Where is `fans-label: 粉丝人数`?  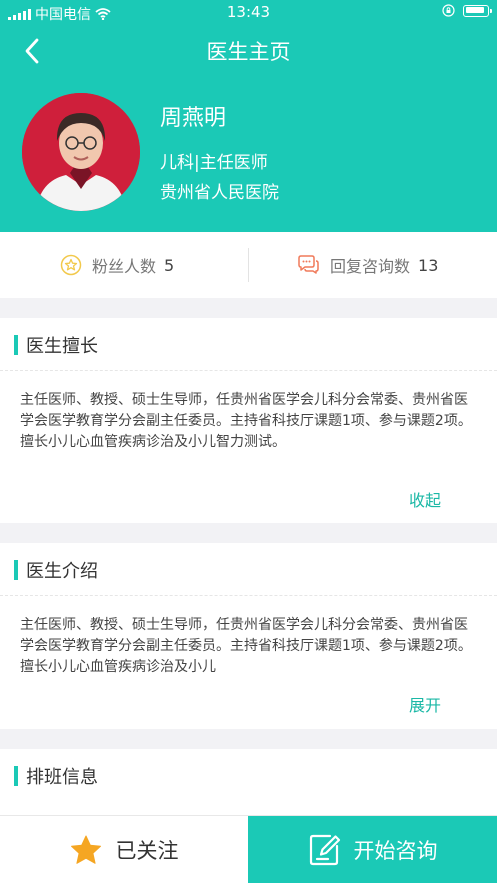
fans-label: 粉丝人数 is located at coordinates (124, 266).